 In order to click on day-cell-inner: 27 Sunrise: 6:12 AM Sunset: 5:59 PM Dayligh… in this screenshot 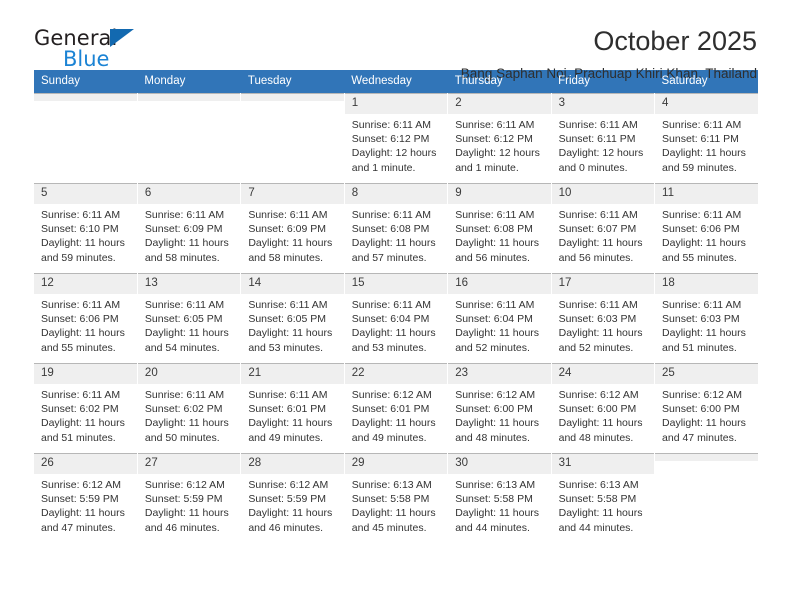, I will do `click(189, 498)`.